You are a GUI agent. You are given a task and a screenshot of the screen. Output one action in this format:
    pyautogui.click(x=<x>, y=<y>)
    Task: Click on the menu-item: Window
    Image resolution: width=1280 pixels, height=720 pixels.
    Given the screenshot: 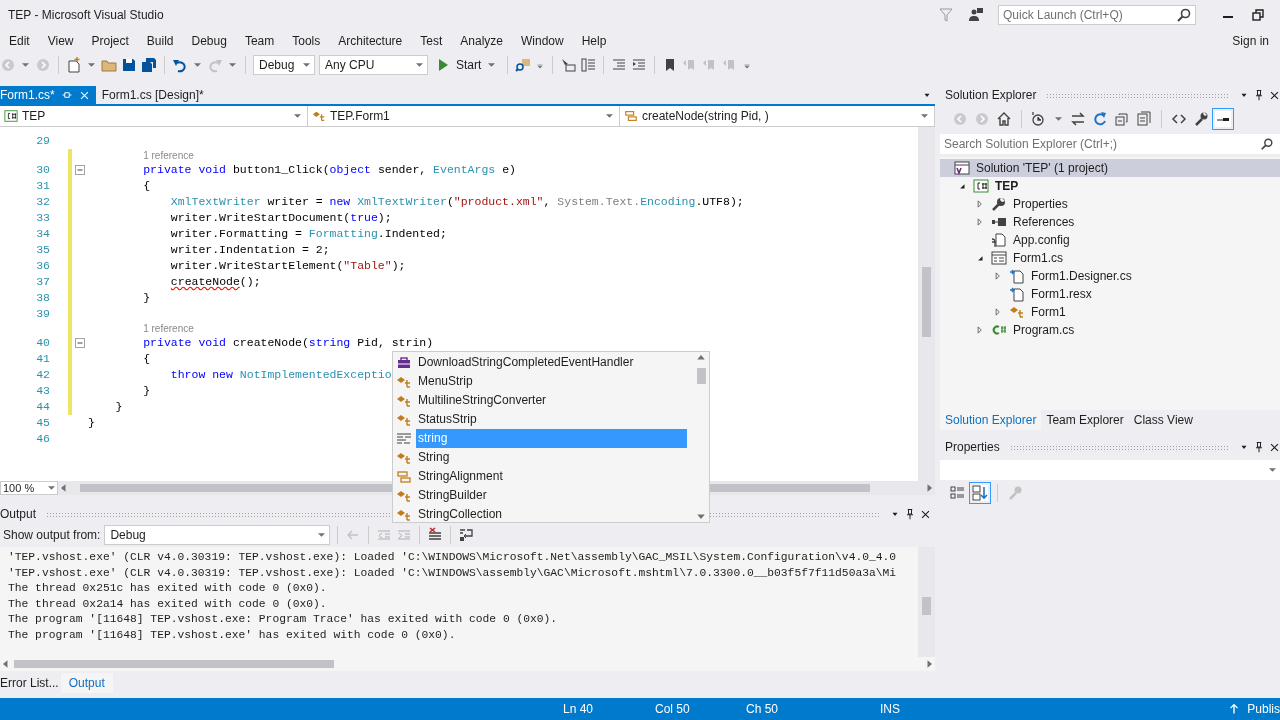 What is the action you would take?
    pyautogui.click(x=542, y=41)
    